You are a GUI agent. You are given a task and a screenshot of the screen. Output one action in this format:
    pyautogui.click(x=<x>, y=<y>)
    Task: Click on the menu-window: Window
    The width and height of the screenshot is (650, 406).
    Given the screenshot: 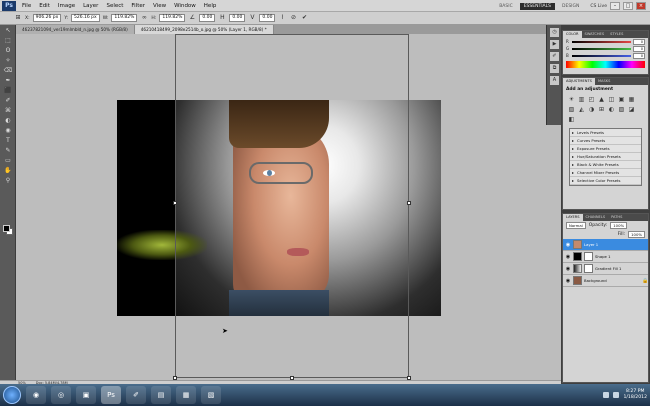 What is the action you would take?
    pyautogui.click(x=185, y=6)
    